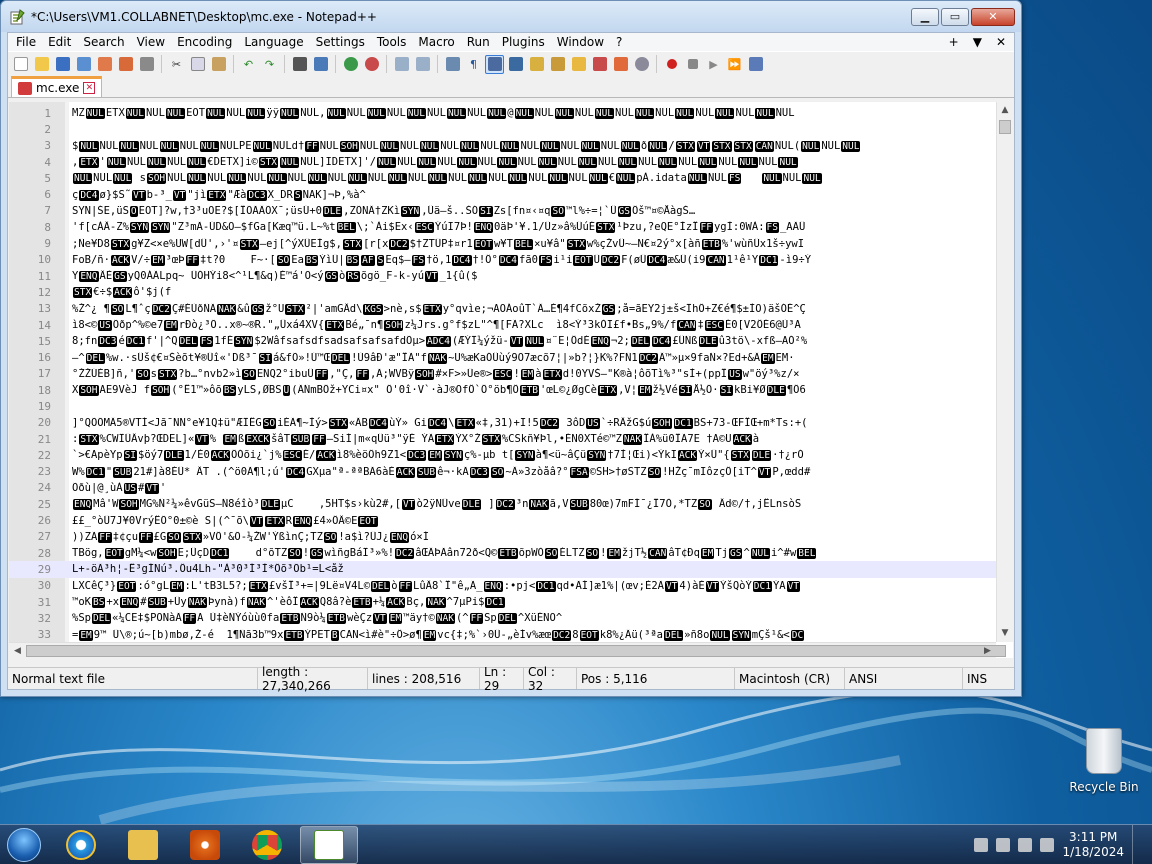 The width and height of the screenshot is (1152, 864). What do you see at coordinates (197, 64) in the screenshot?
I see `copy-button` at bounding box center [197, 64].